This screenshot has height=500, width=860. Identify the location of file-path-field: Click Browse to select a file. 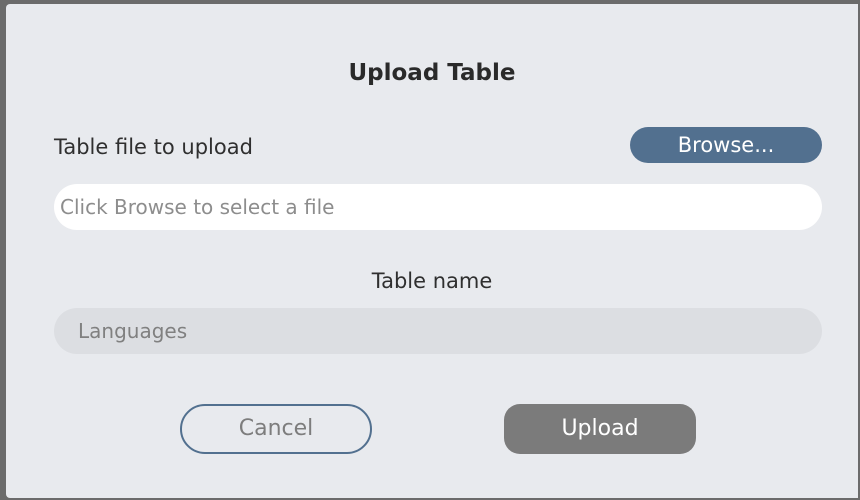
(438, 207).